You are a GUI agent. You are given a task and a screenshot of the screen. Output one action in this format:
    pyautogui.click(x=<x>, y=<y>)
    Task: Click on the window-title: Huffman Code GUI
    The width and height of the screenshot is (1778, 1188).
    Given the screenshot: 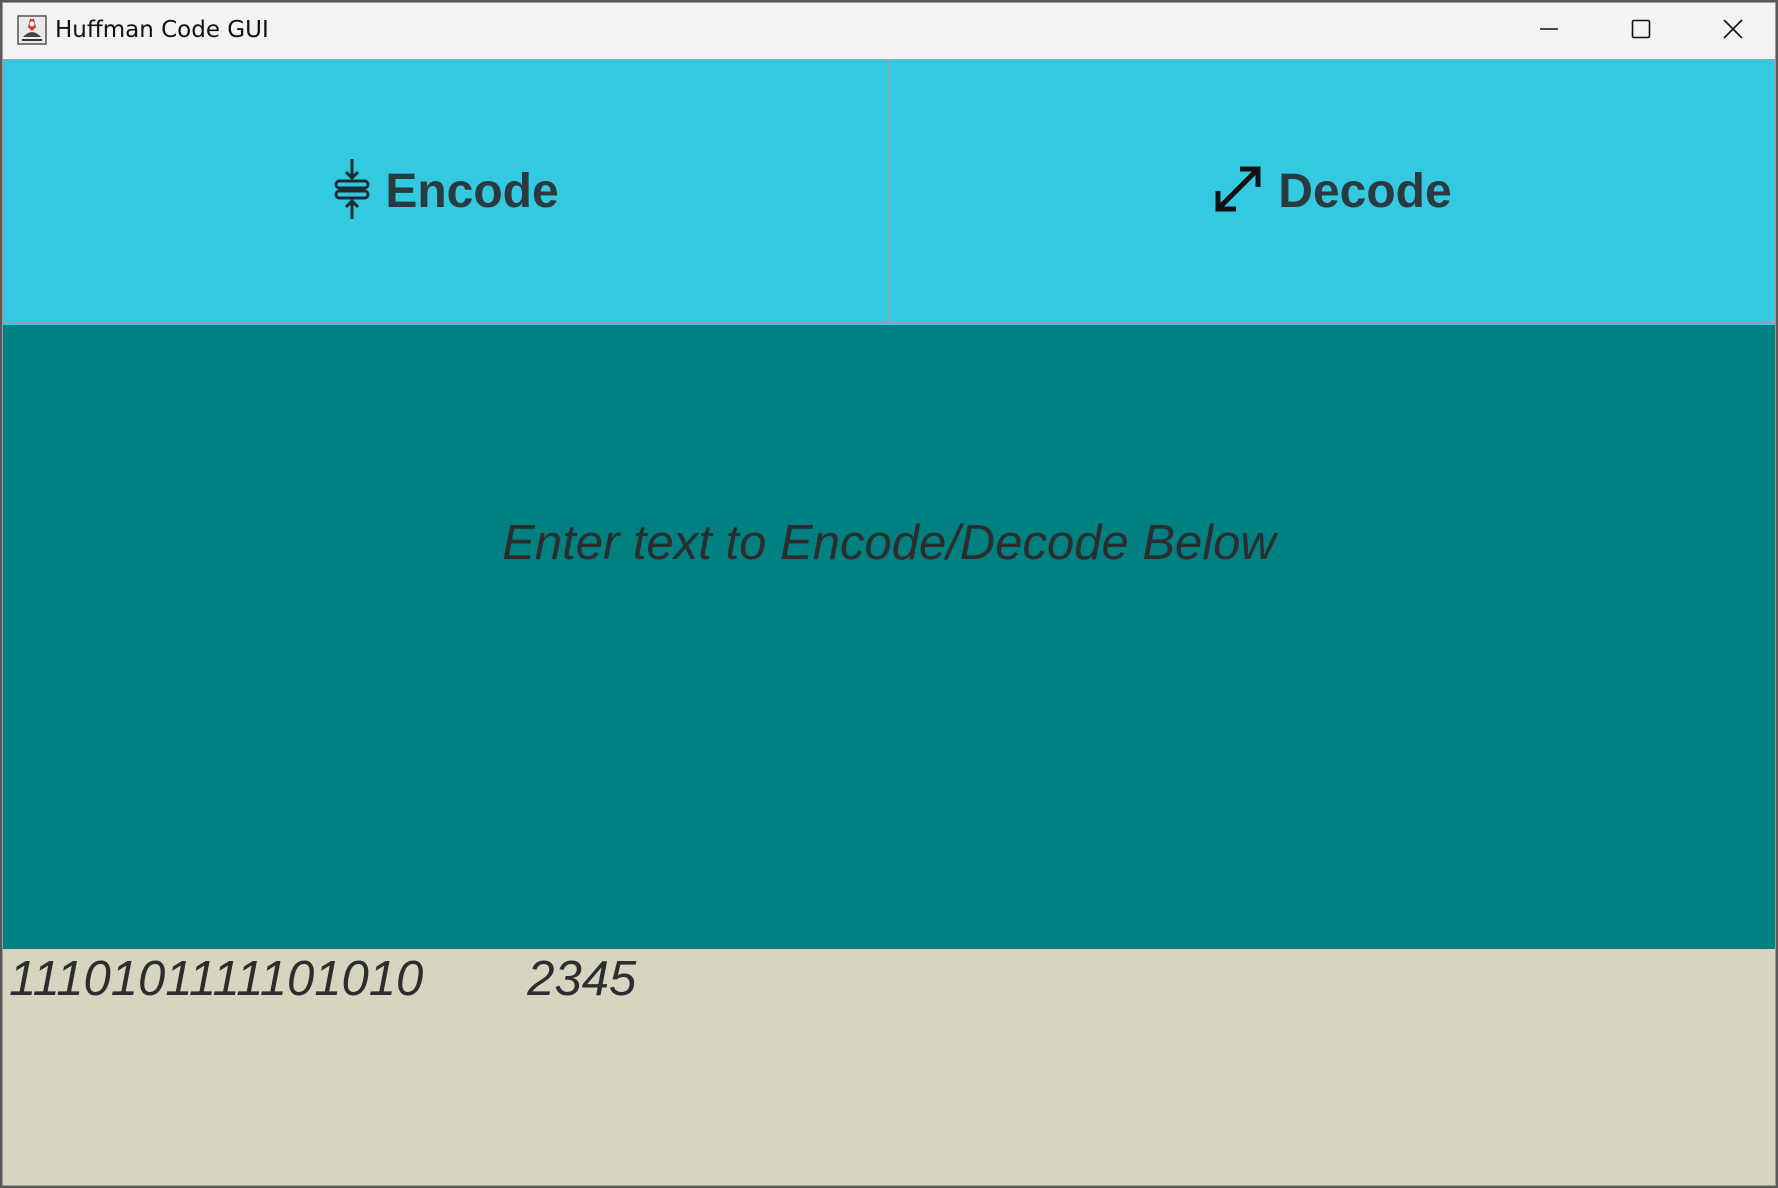 What is the action you would take?
    pyautogui.click(x=162, y=30)
    